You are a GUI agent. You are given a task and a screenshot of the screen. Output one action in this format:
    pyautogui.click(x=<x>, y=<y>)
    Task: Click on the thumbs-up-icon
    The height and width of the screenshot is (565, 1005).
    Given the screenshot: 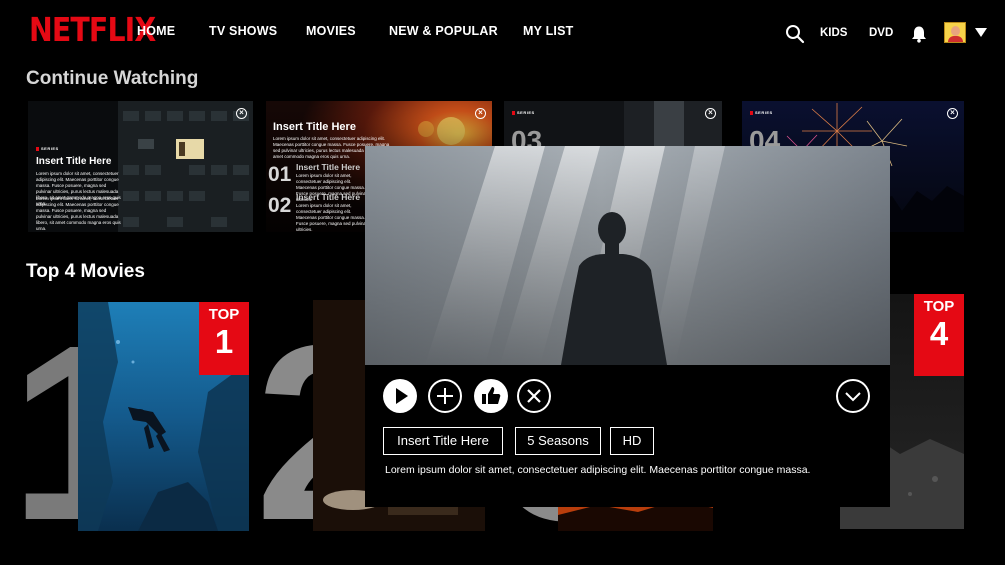 What is the action you would take?
    pyautogui.click(x=491, y=395)
    